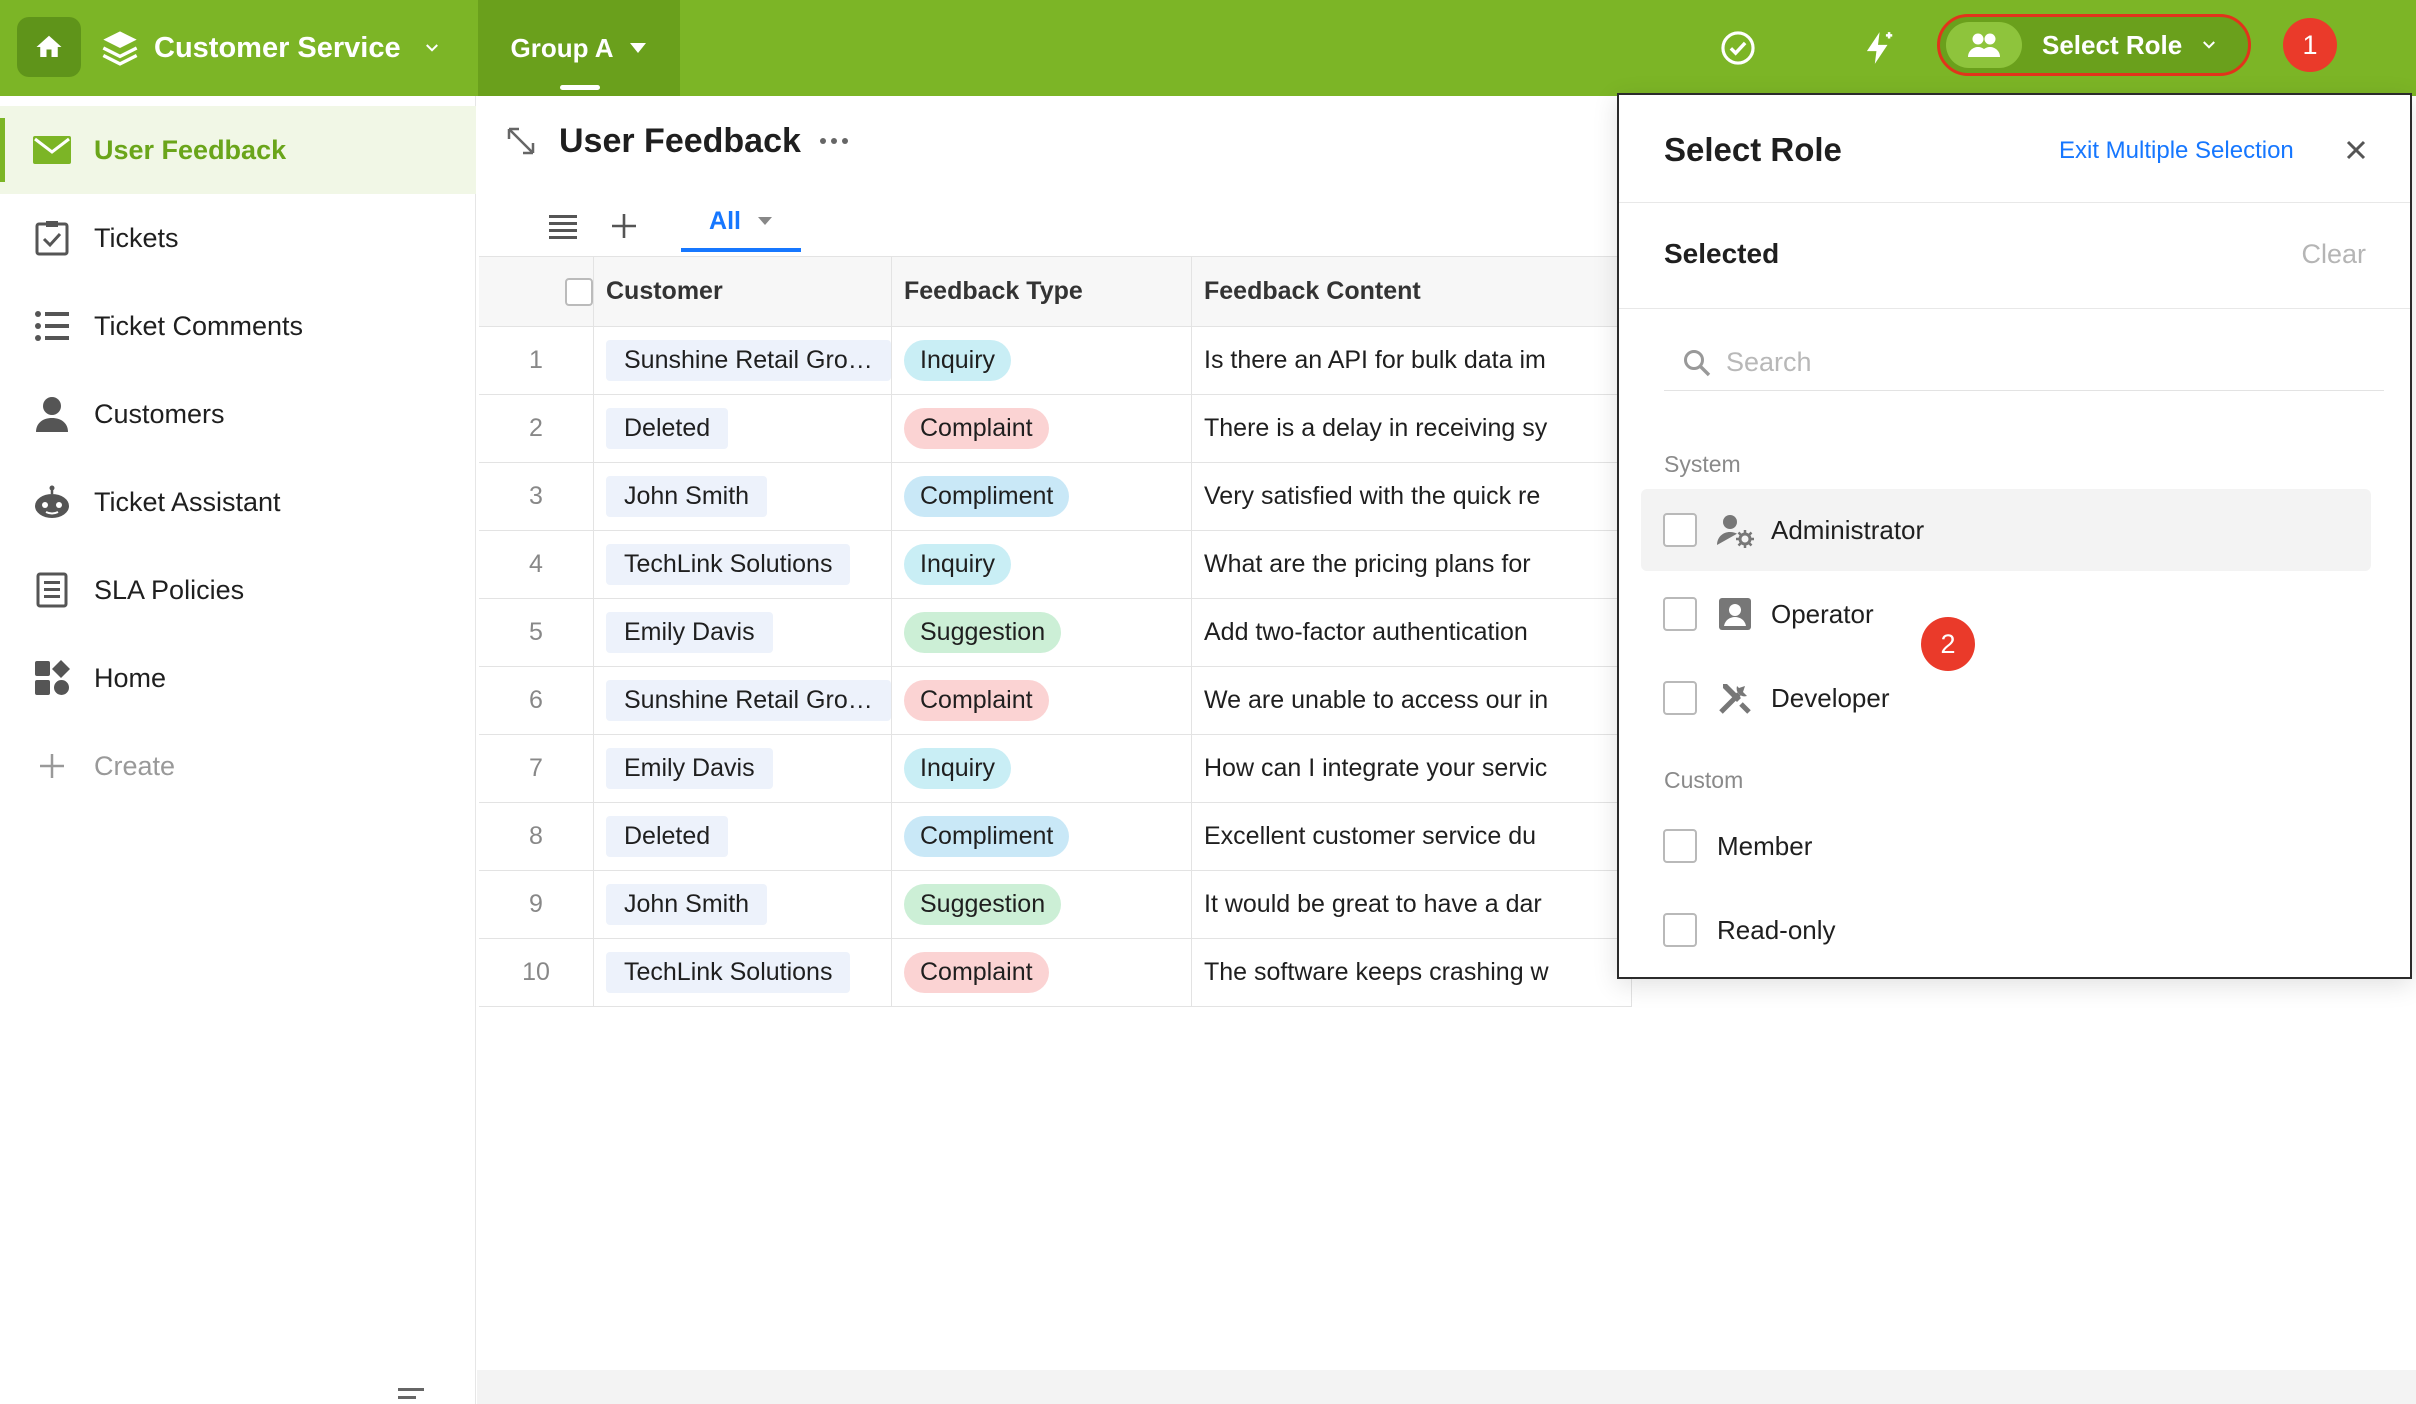 The image size is (2416, 1404). What do you see at coordinates (1411, 768) in the screenshot?
I see `feedback-content-cell: How can I integrate your servic` at bounding box center [1411, 768].